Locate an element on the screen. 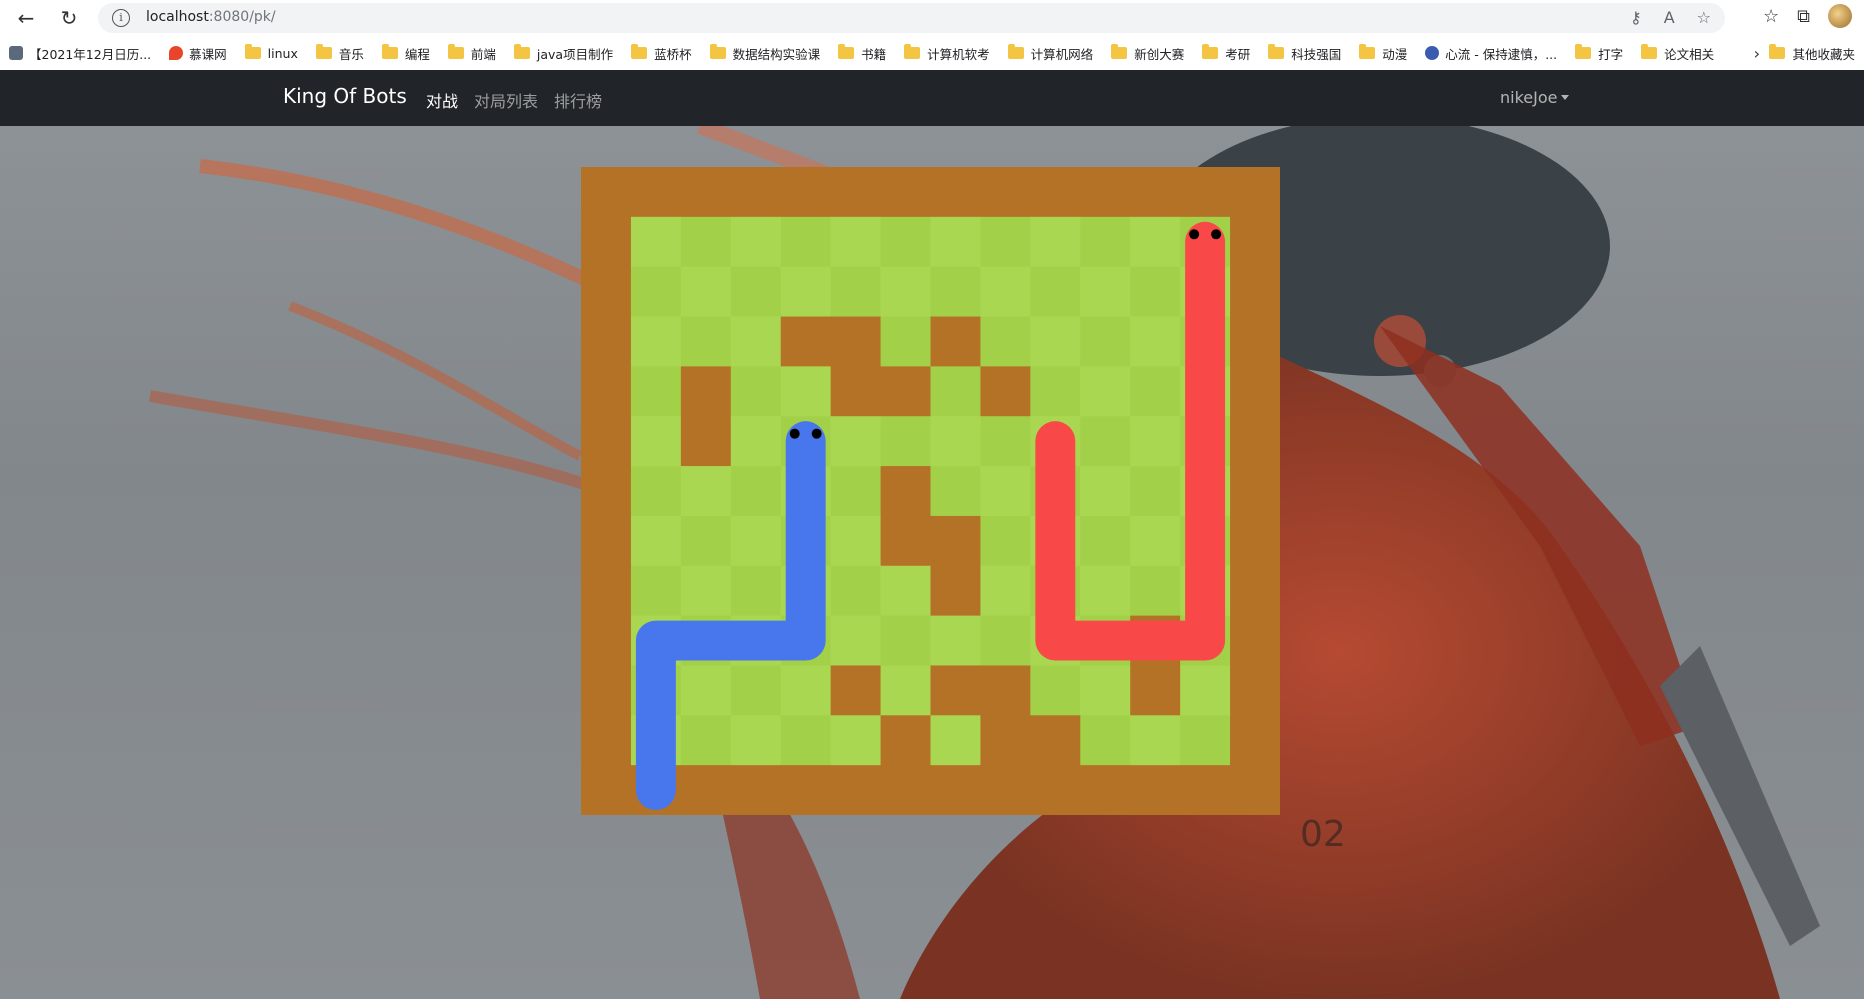  bookmark-item: 打字 is located at coordinates (1599, 53).